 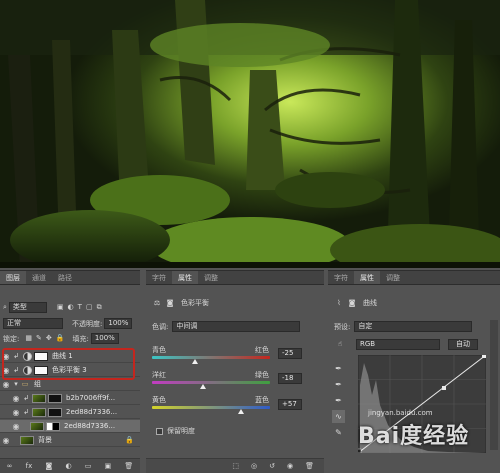 I want to click on tab-layers: 图层, so click(x=13, y=277).